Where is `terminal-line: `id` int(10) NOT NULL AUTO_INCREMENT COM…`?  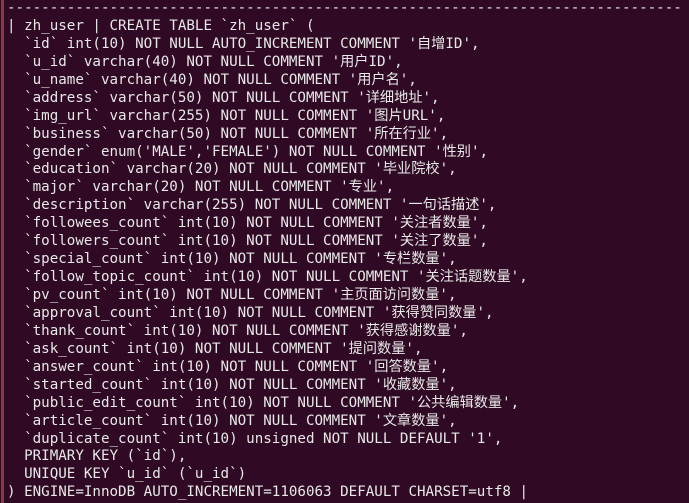 terminal-line: `id` int(10) NOT NULL AUTO_INCREMENT COM… is located at coordinates (243, 43).